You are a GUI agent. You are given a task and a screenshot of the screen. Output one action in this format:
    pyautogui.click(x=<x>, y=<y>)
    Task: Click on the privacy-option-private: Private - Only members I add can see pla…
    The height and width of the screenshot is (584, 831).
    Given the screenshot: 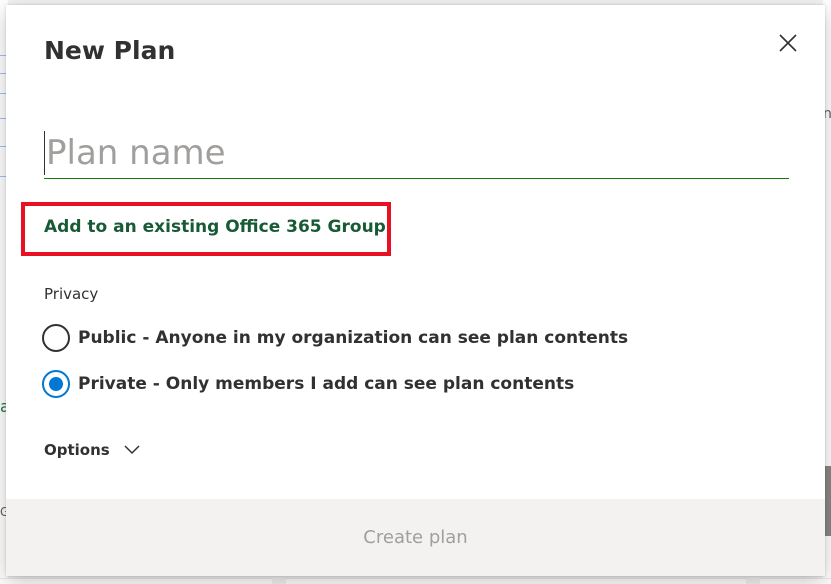 What is the action you would take?
    pyautogui.click(x=308, y=384)
    